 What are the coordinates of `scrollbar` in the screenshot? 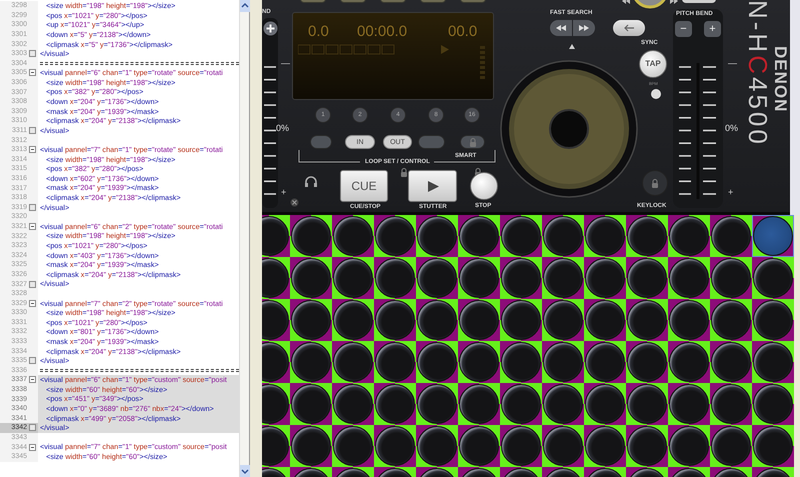 It's located at (244, 238).